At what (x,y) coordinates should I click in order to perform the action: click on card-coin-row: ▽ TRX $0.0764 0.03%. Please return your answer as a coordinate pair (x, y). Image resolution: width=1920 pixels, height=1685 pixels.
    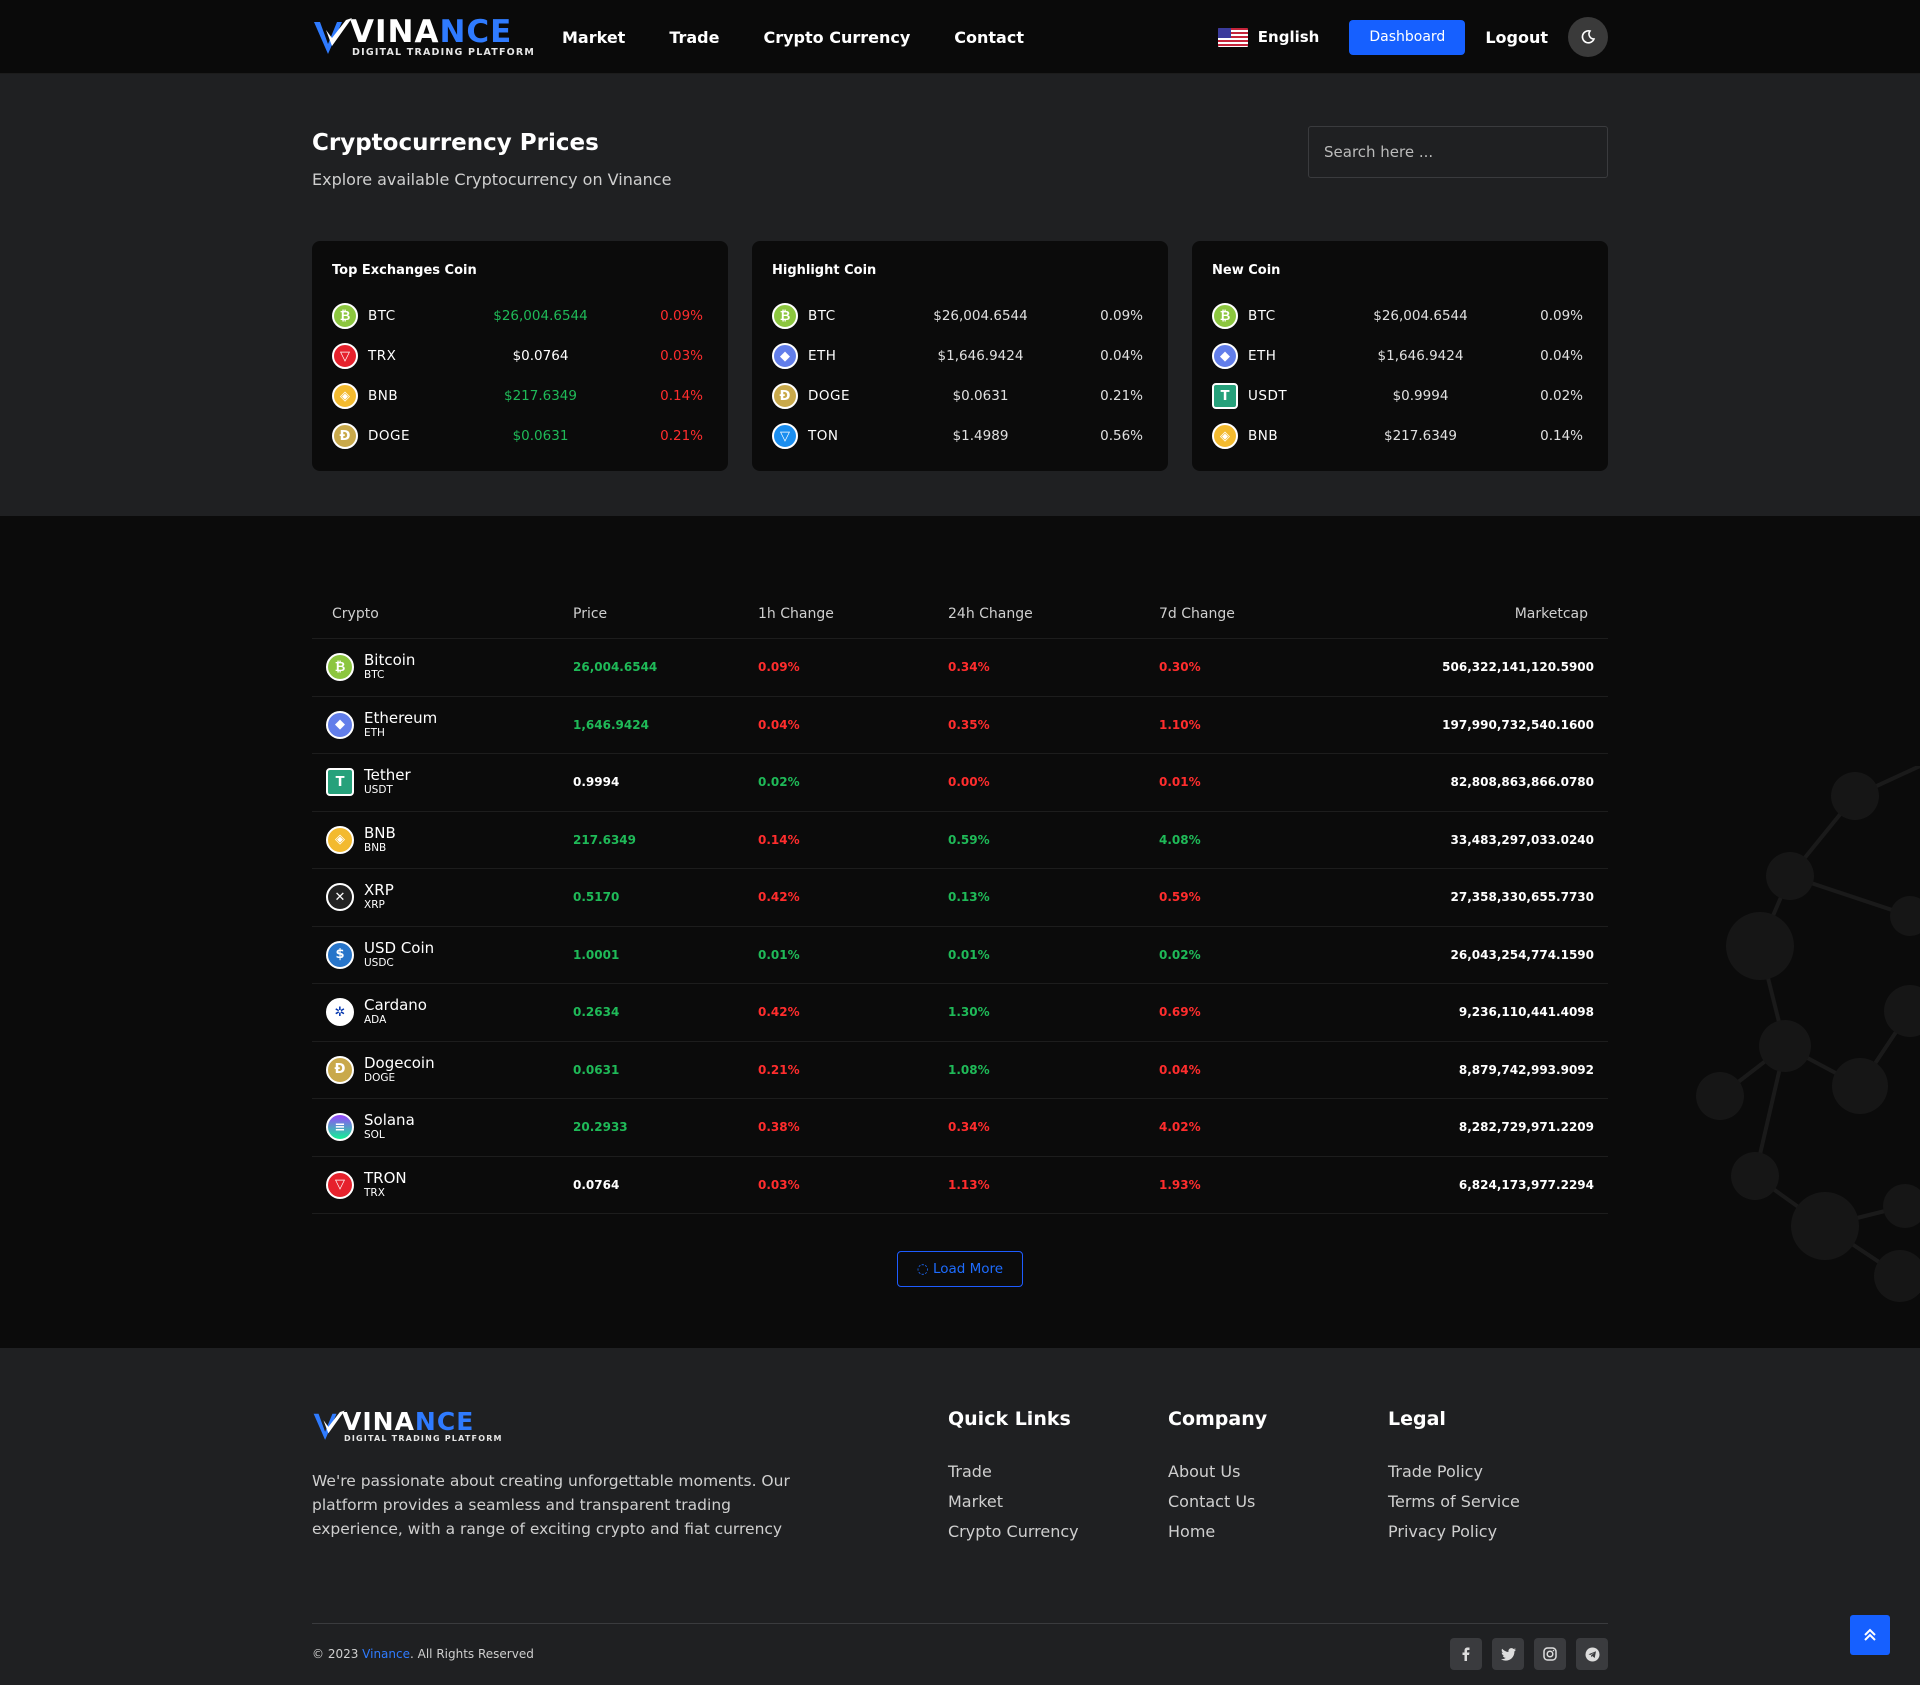
    Looking at the image, I should click on (517, 356).